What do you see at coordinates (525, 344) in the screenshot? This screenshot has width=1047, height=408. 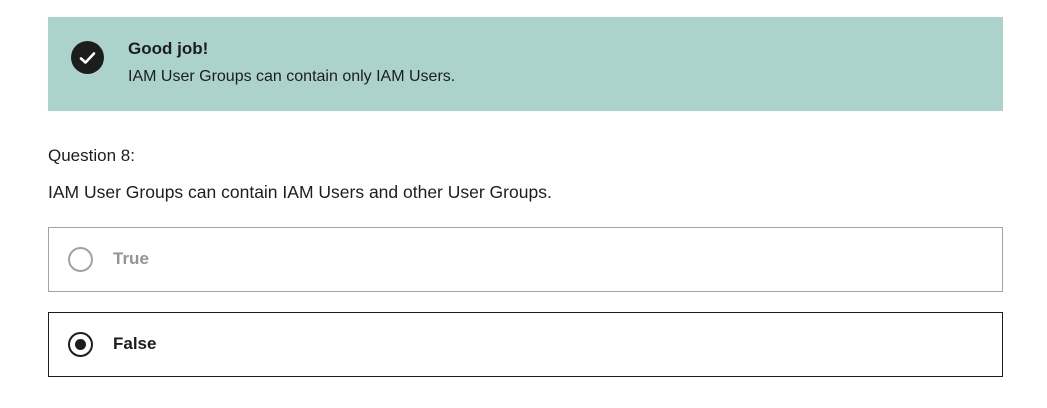 I see `answer-option-false: False` at bounding box center [525, 344].